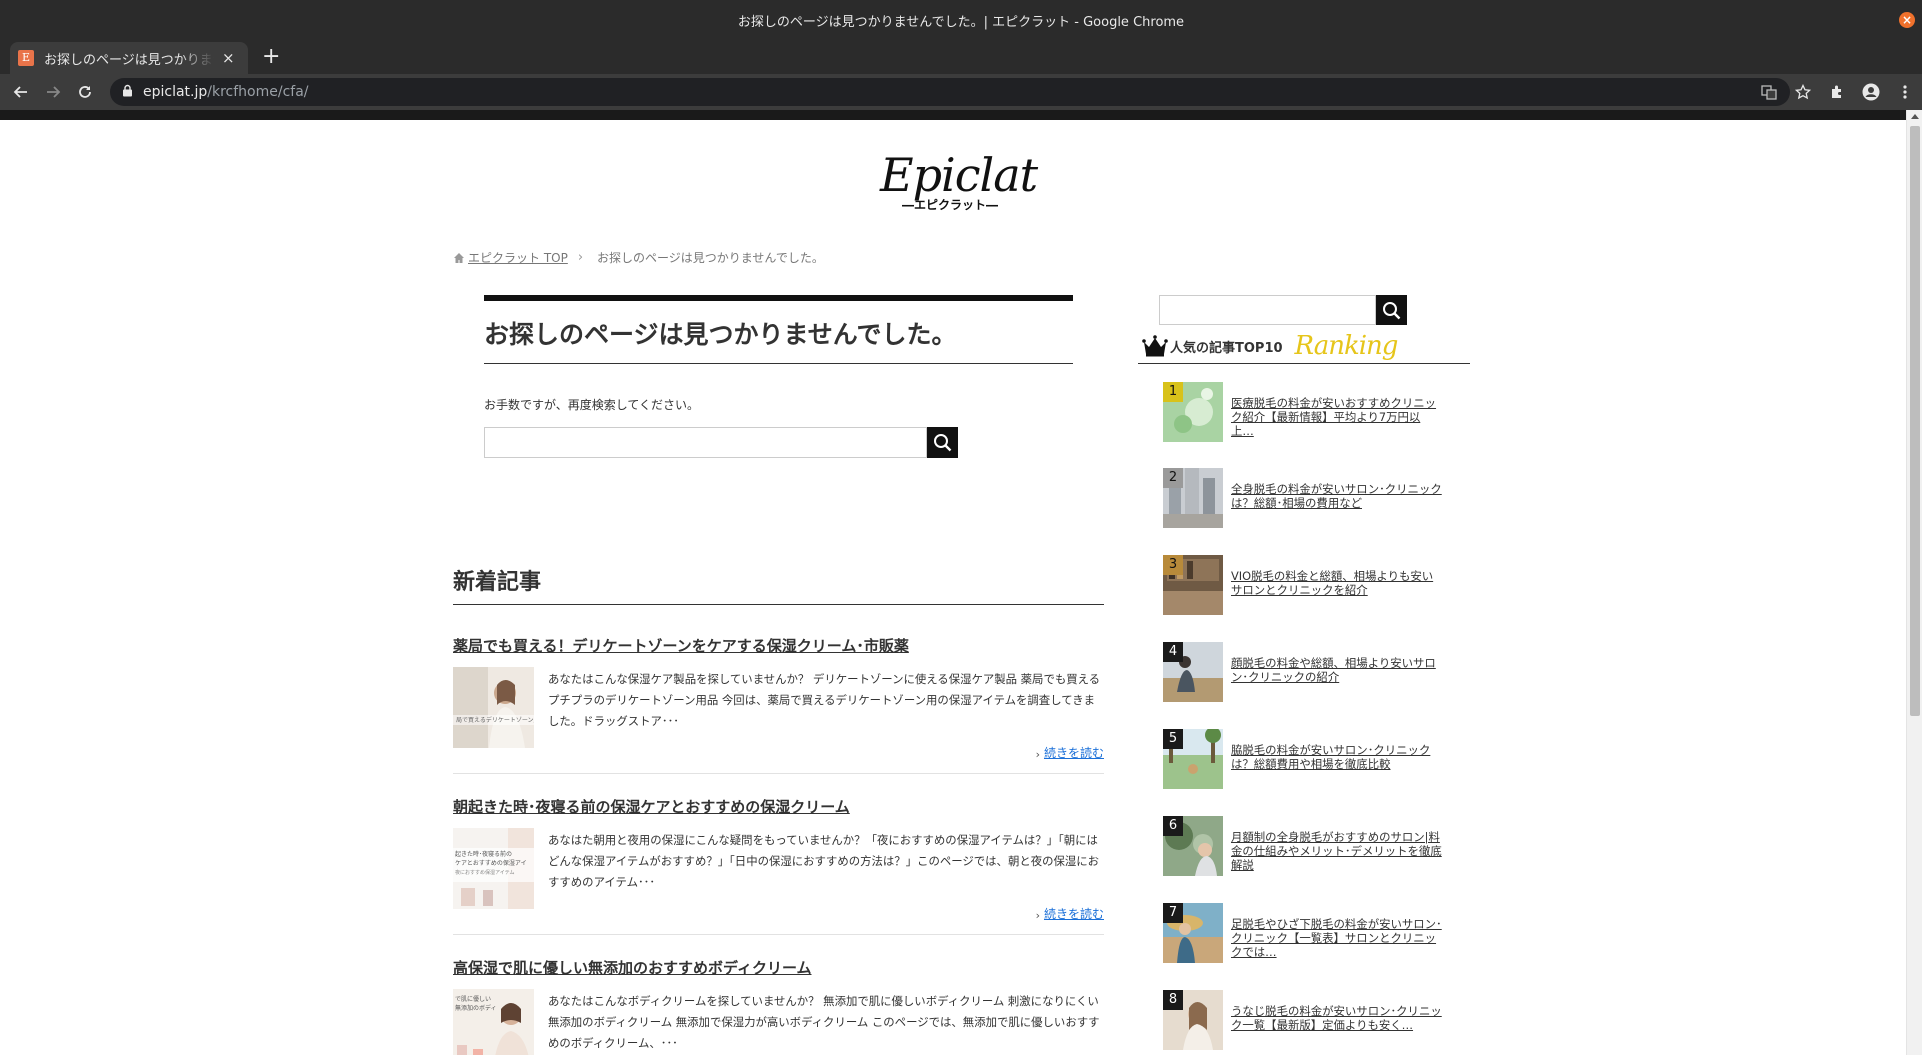 The width and height of the screenshot is (1922, 1055). What do you see at coordinates (959, 175) in the screenshot?
I see `logo-wordmark: Epiclat` at bounding box center [959, 175].